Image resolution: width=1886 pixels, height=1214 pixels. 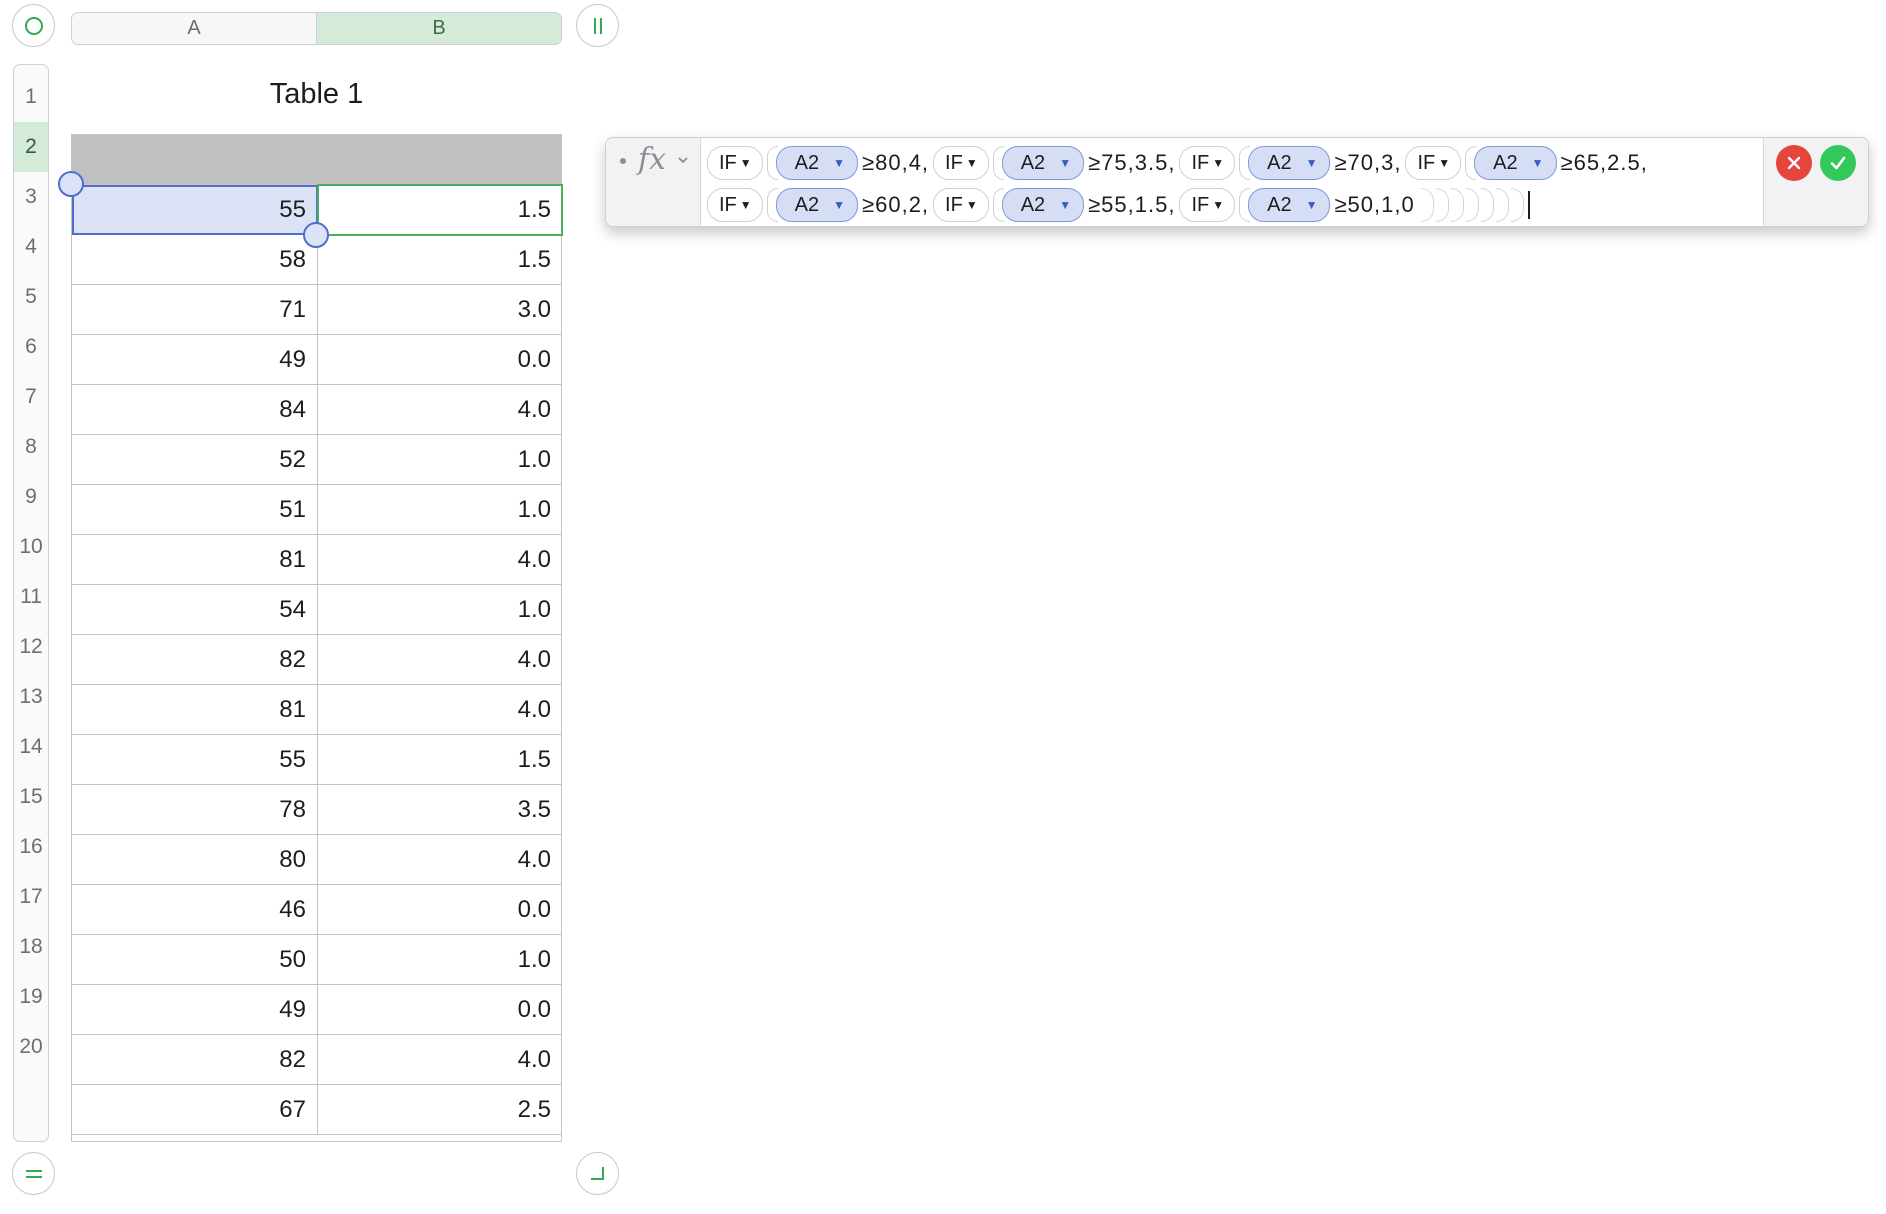 What do you see at coordinates (195, 960) in the screenshot?
I see `cell-a: 50` at bounding box center [195, 960].